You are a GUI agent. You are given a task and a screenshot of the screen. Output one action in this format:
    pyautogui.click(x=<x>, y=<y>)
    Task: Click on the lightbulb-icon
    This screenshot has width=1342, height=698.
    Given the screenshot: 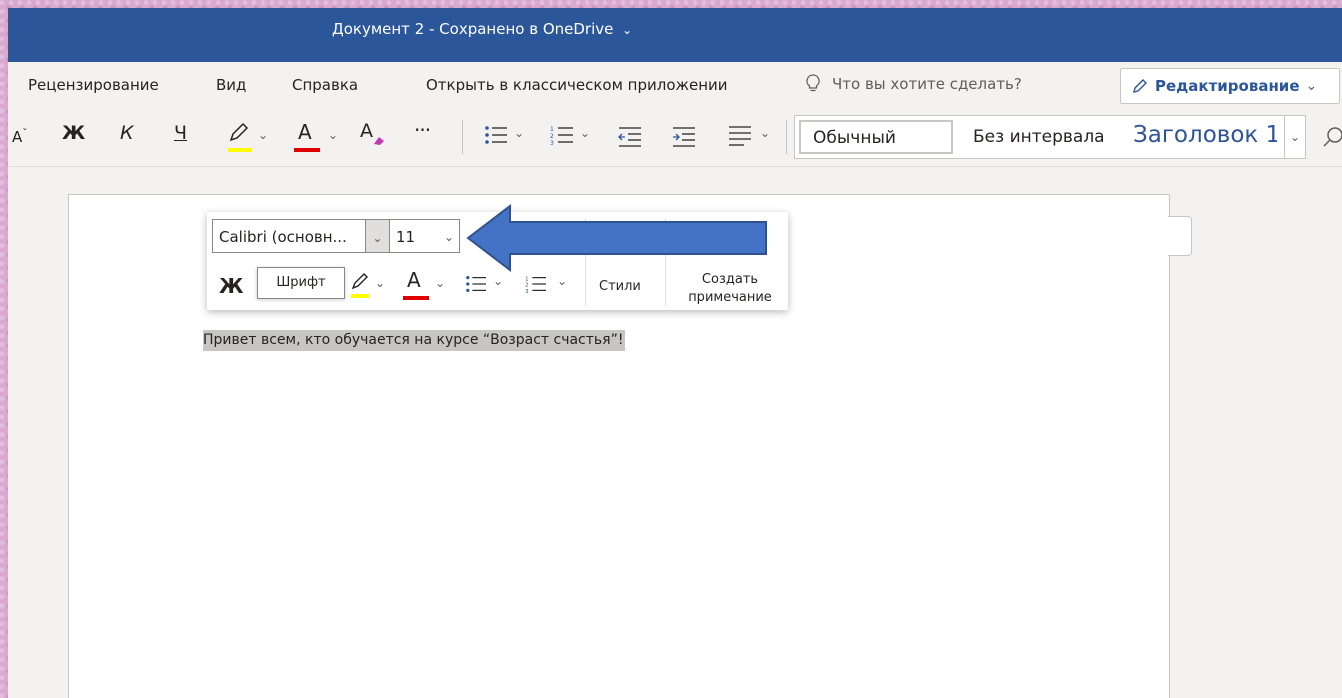 What is the action you would take?
    pyautogui.click(x=813, y=83)
    